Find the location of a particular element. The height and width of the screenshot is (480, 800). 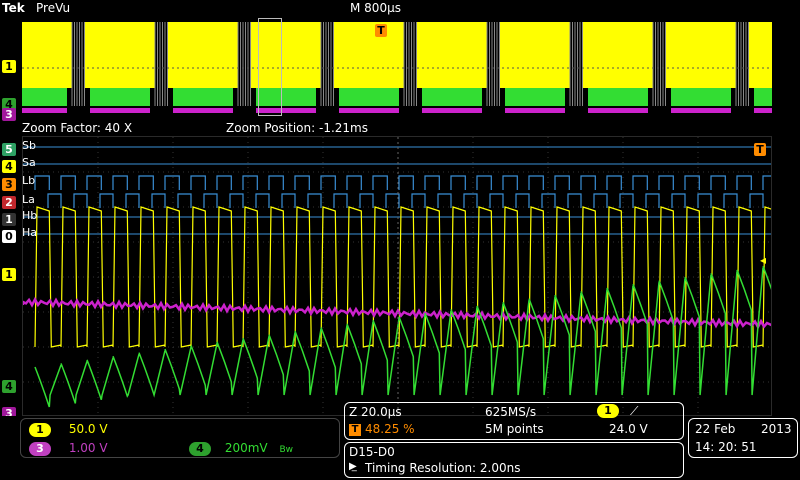

digital-label-hb: Hb is located at coordinates (30, 215).